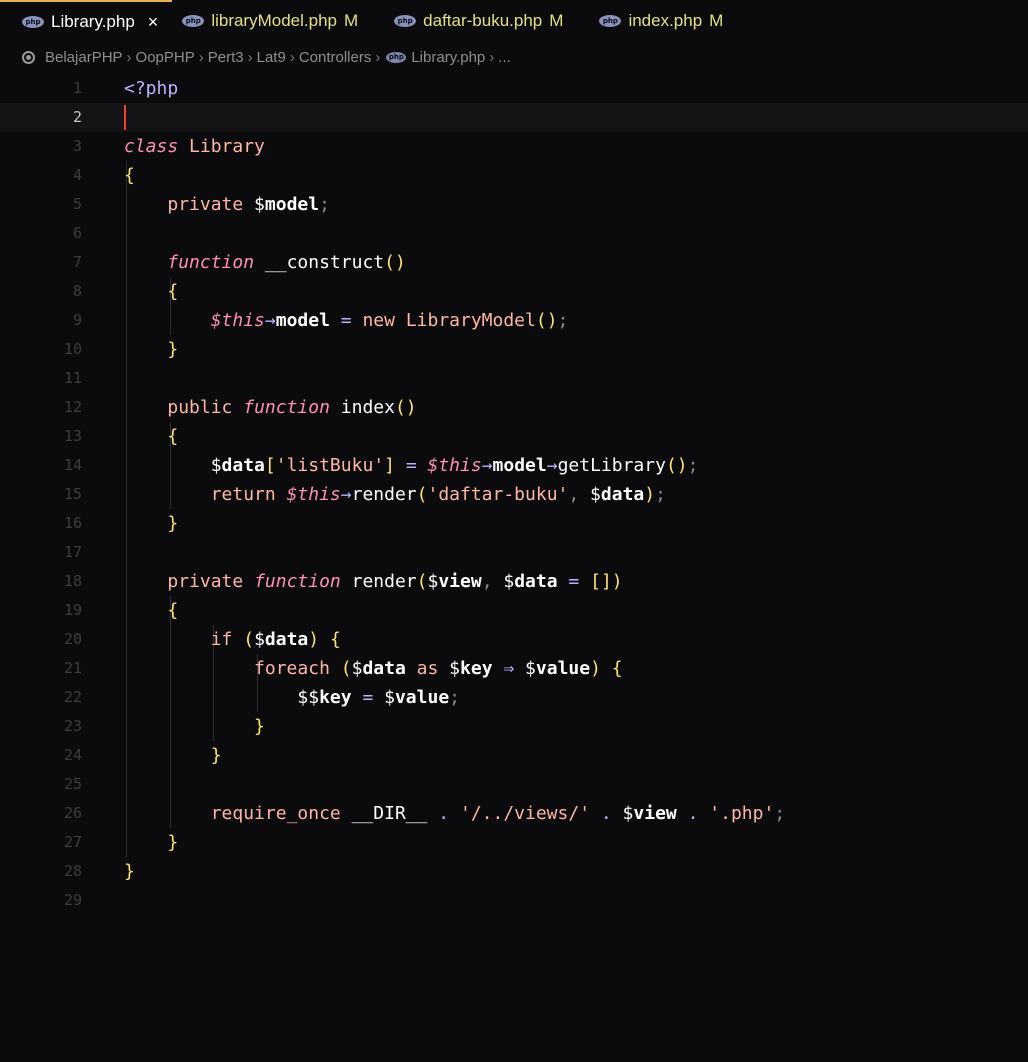 Image resolution: width=1028 pixels, height=1062 pixels. Describe the element at coordinates (514, 117) in the screenshot. I see `code-line: 2` at that location.